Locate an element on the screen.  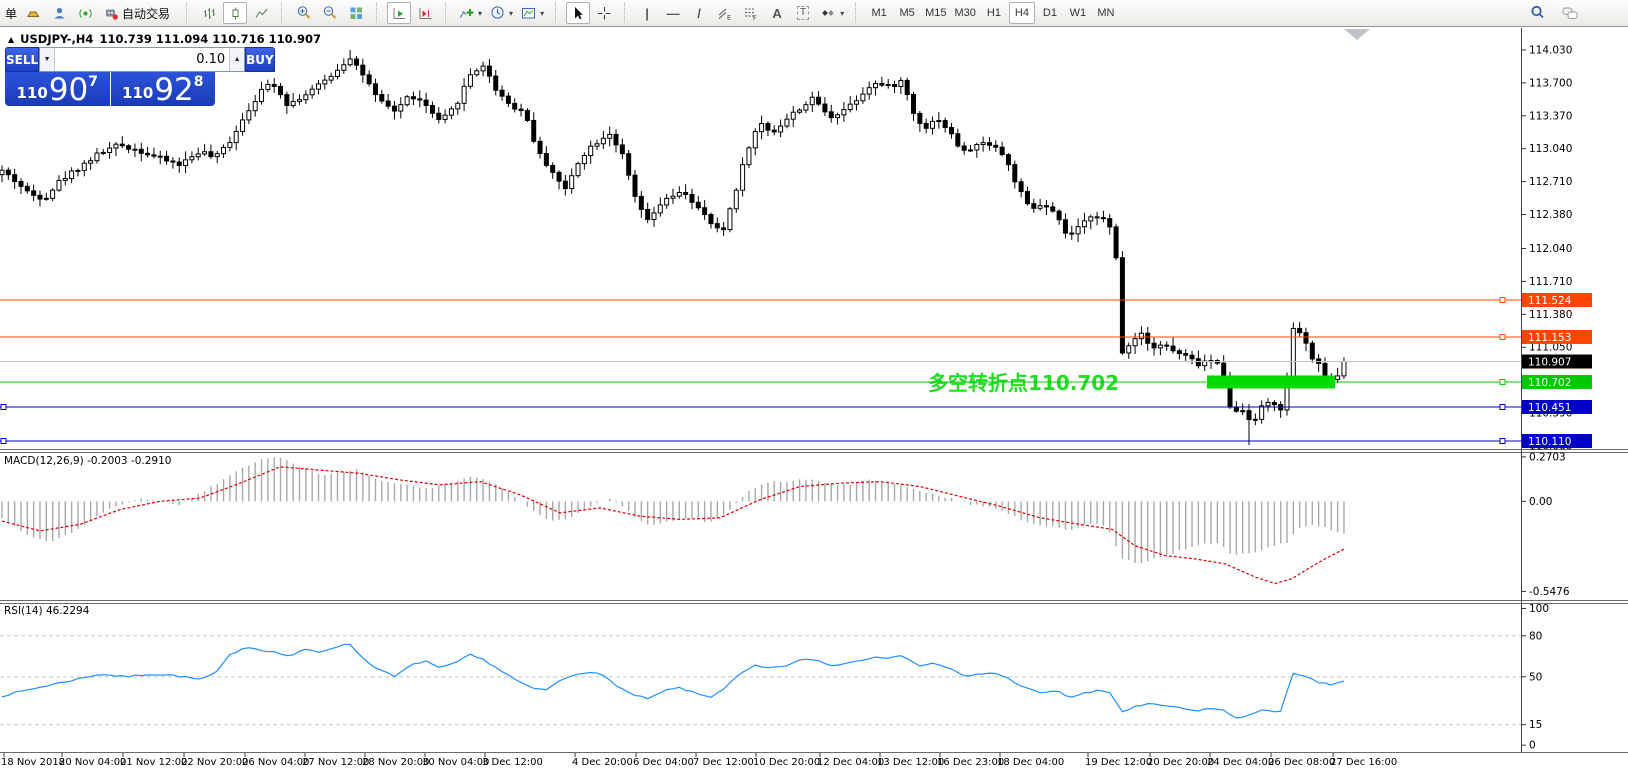
cursor-button is located at coordinates (578, 13).